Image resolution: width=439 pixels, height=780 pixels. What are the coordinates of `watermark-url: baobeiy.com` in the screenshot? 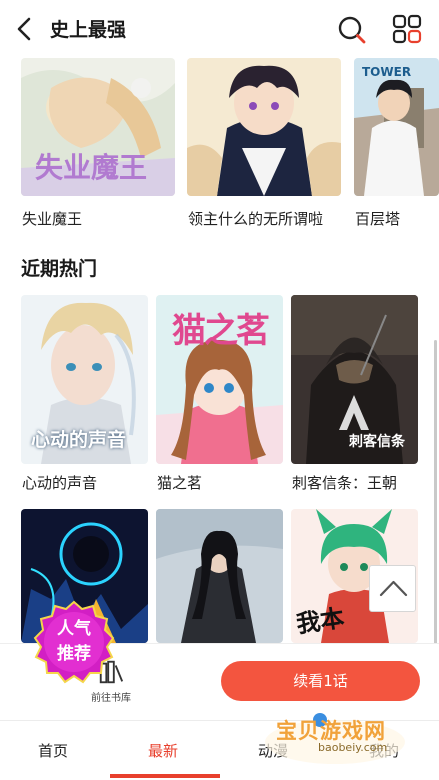 It's located at (353, 747).